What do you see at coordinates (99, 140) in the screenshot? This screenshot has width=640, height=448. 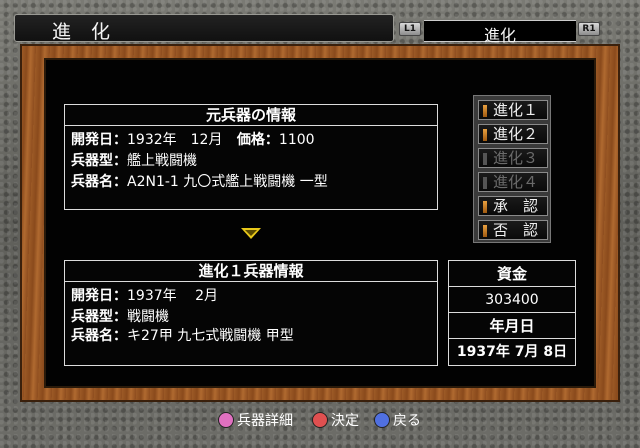 I see `source-dev-date-label: 開発日：` at bounding box center [99, 140].